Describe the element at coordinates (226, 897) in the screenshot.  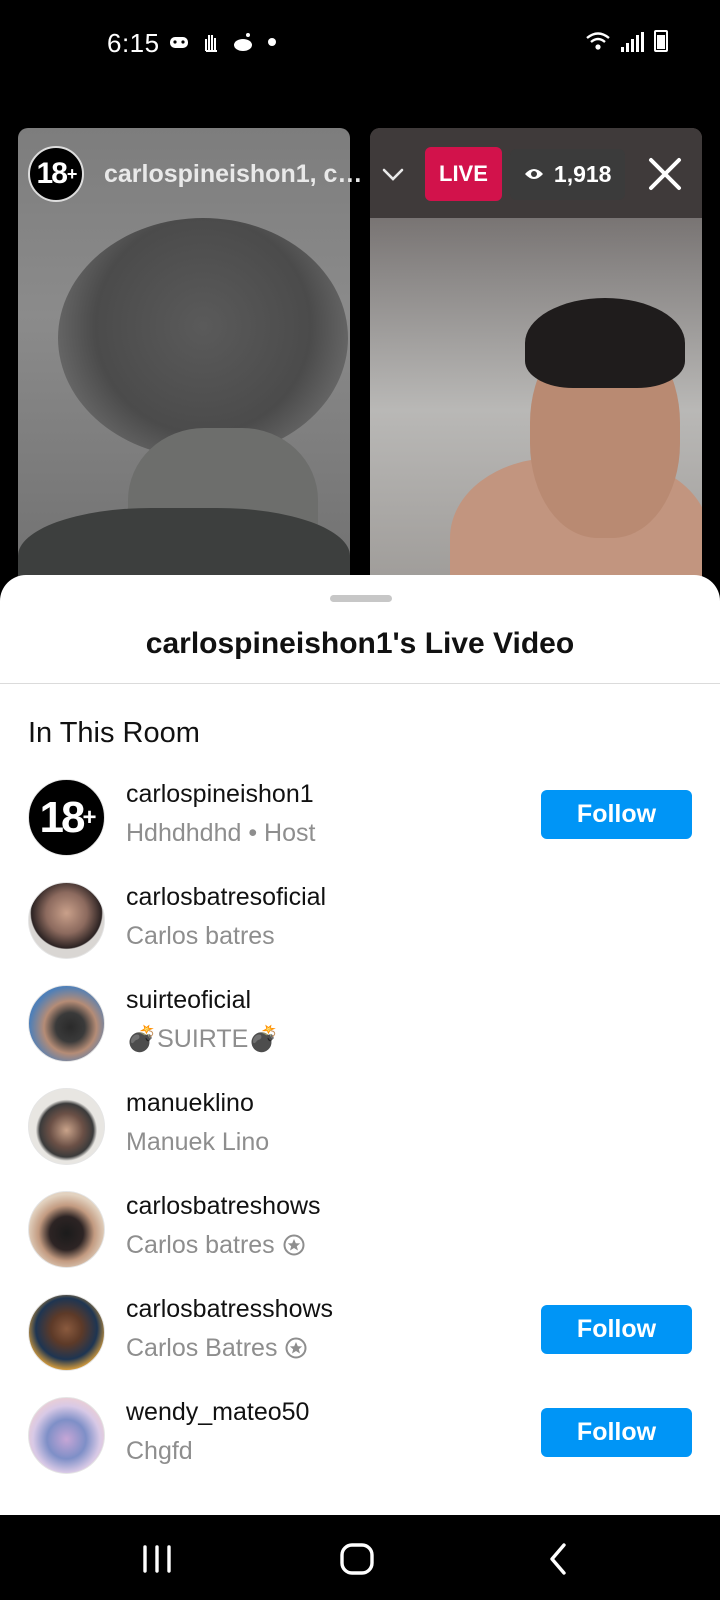
I see `participant-username: carlosbatresoficial` at that location.